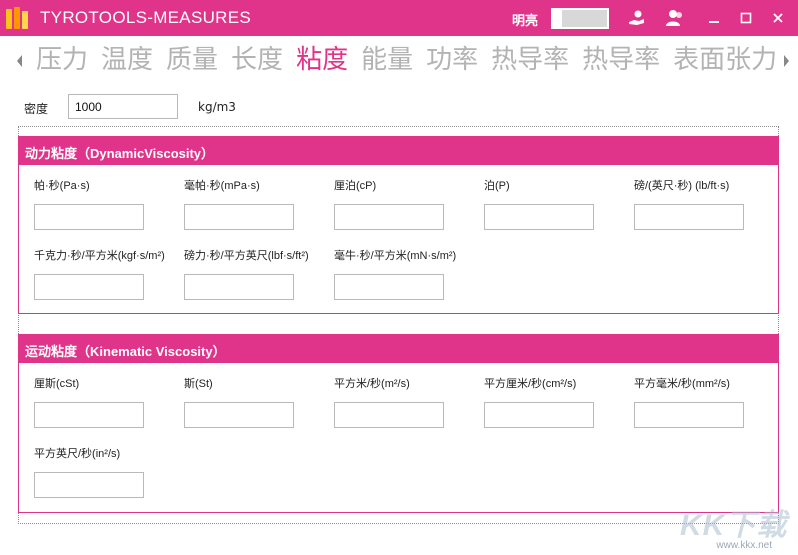  Describe the element at coordinates (399, 18) in the screenshot. I see `title-bar: TYROTOOLS-MEASURES 明亮` at that location.